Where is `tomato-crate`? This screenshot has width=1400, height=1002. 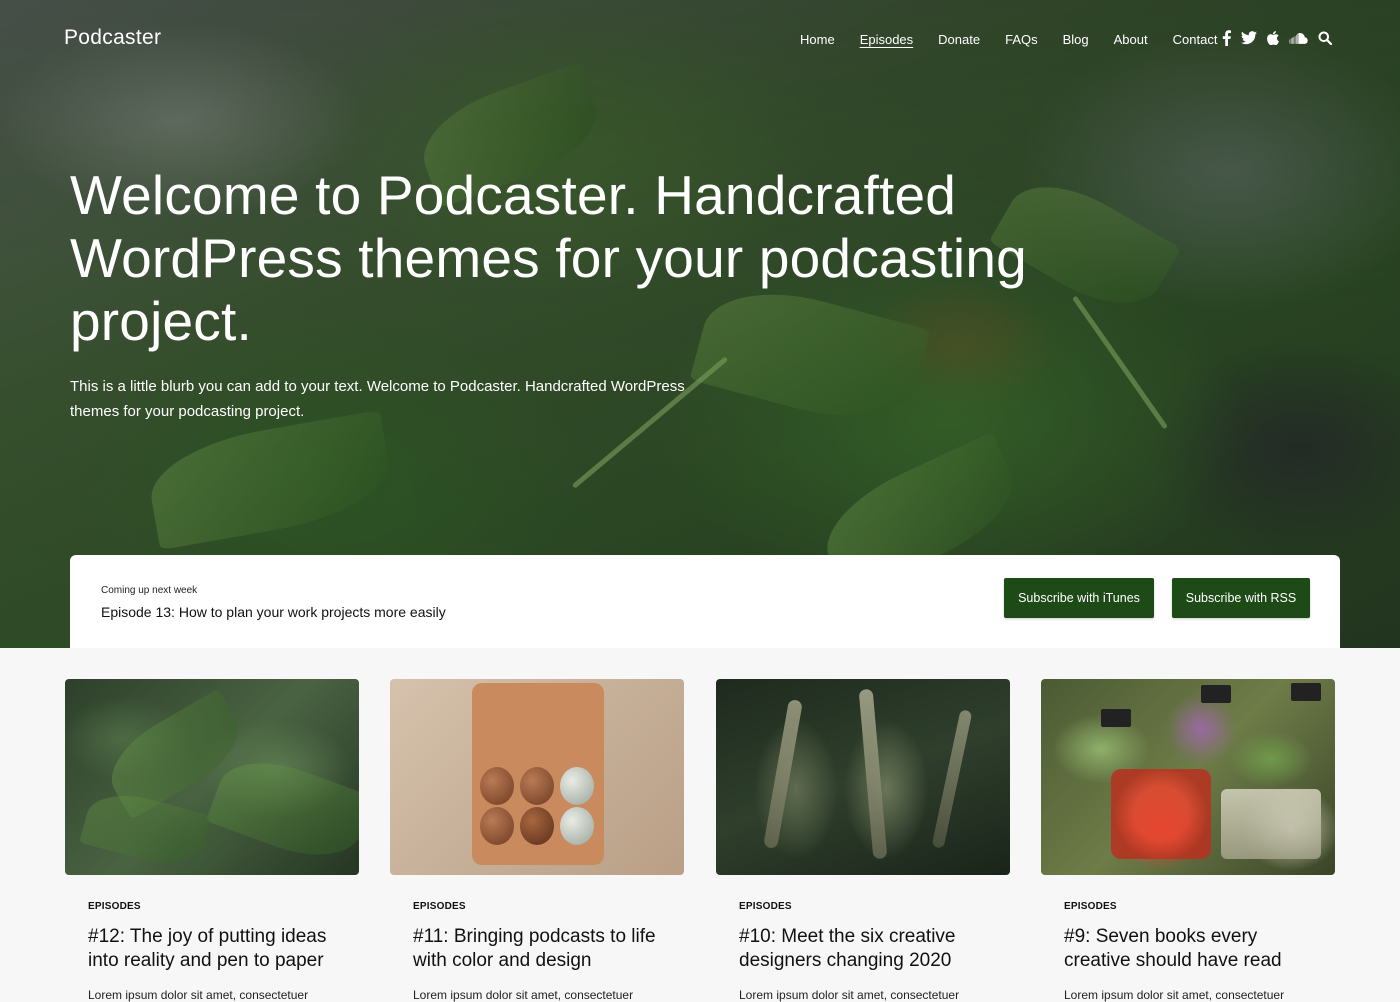 tomato-crate is located at coordinates (1161, 814).